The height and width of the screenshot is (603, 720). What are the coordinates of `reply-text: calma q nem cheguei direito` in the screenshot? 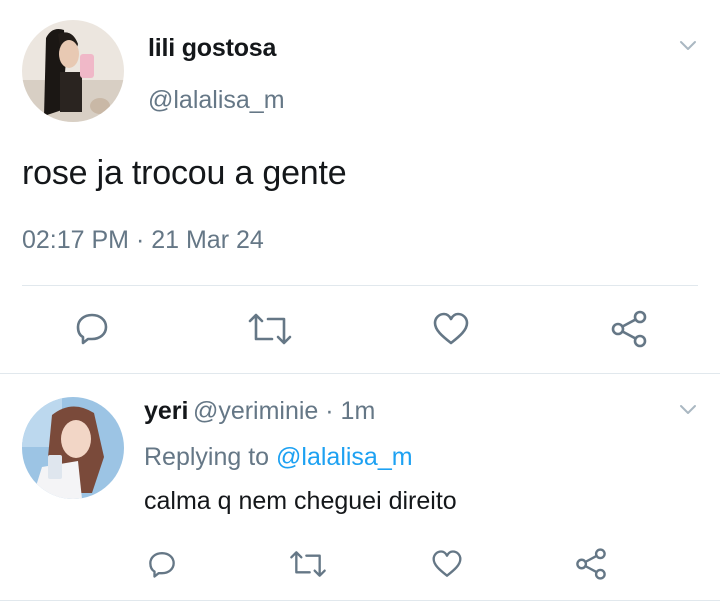 It's located at (300, 501).